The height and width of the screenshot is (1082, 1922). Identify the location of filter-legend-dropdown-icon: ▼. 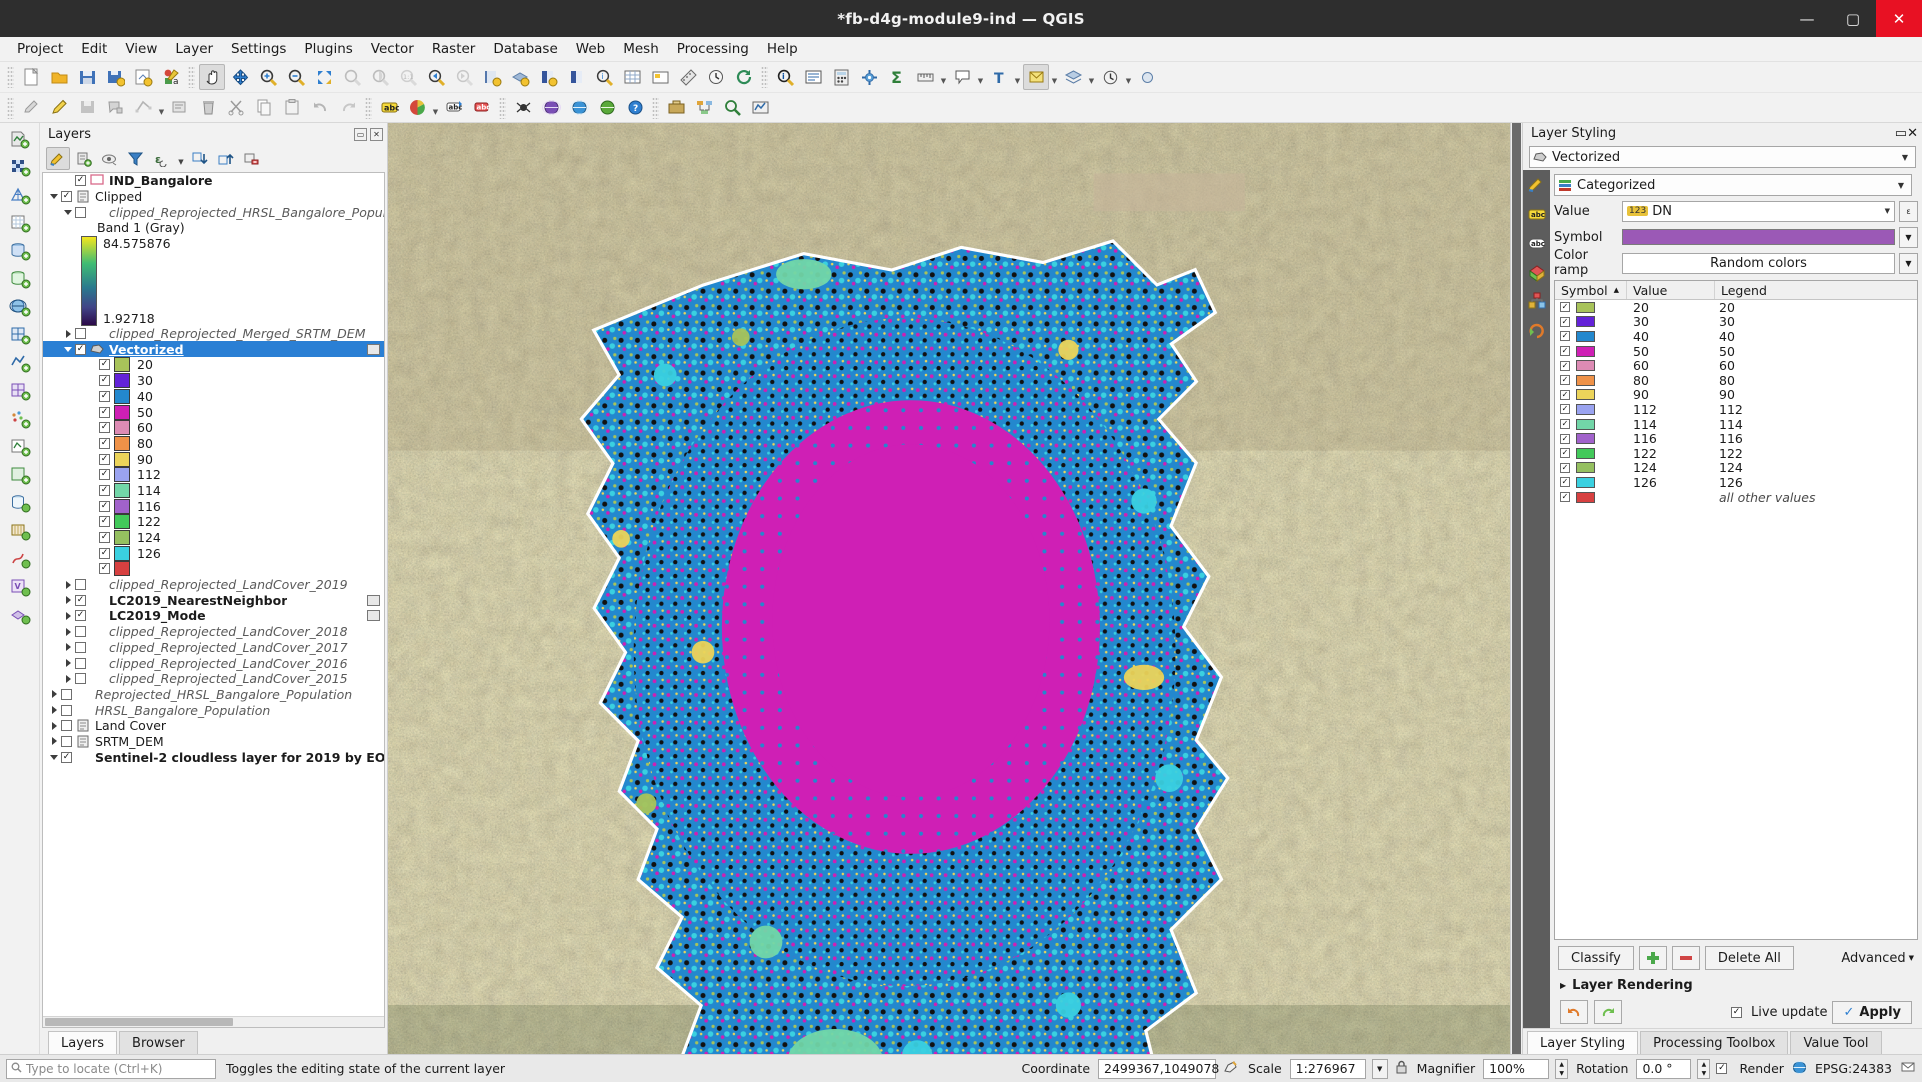
(181, 158).